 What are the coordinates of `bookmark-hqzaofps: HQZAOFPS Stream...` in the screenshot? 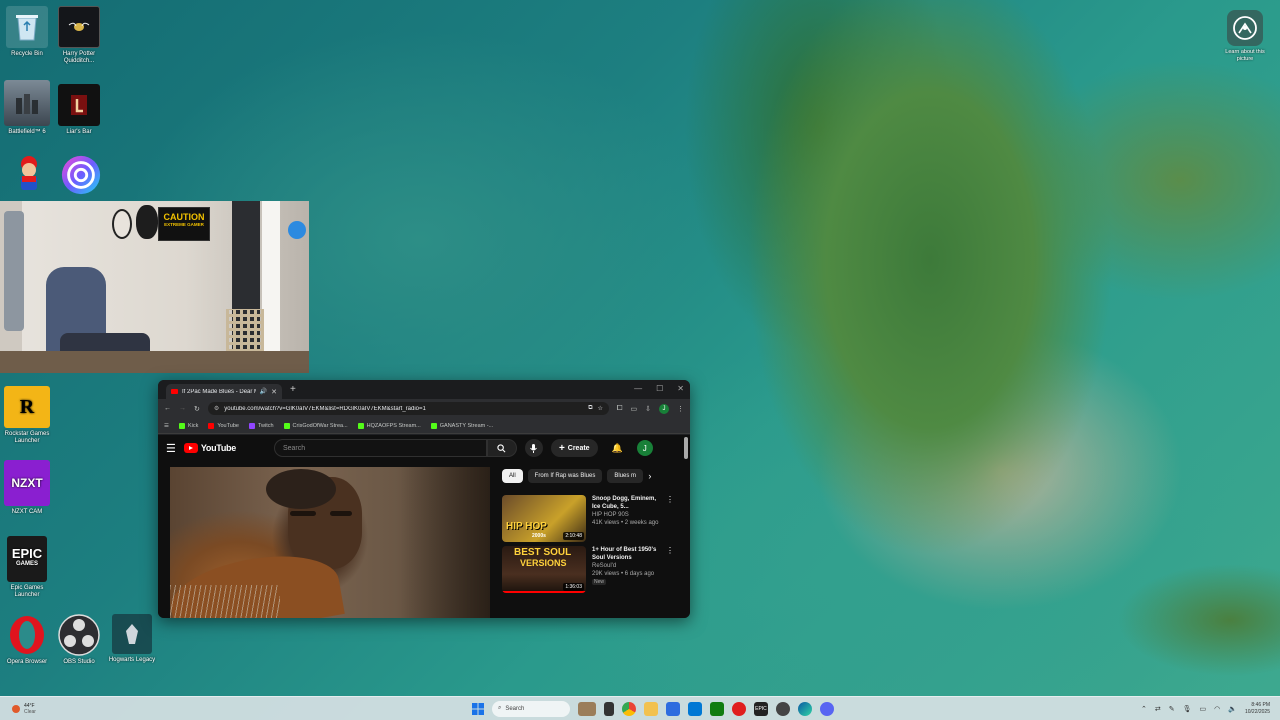 It's located at (389, 425).